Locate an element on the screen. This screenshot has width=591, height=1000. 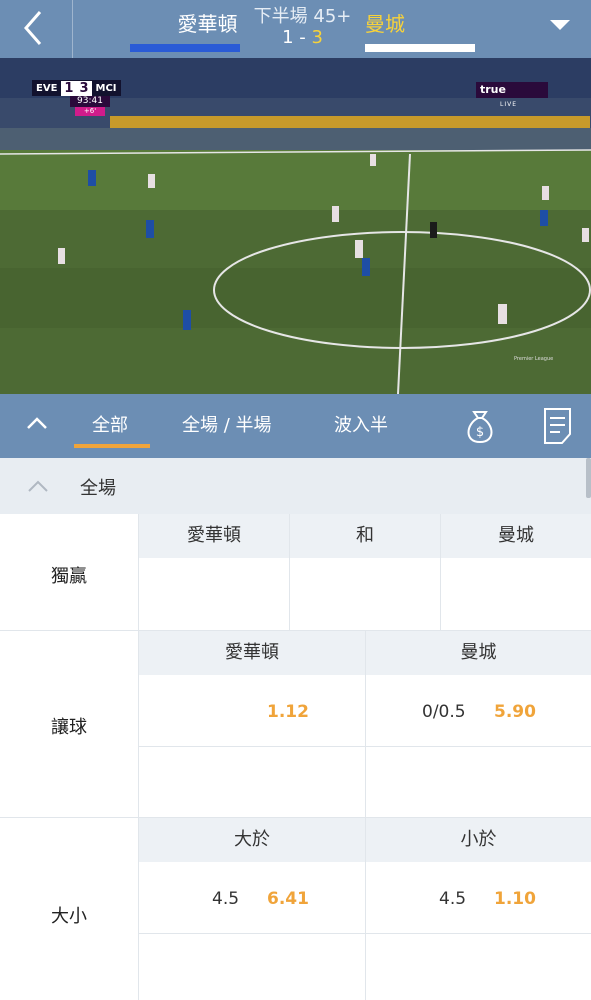
market-name: 獨贏 is located at coordinates (69, 576).